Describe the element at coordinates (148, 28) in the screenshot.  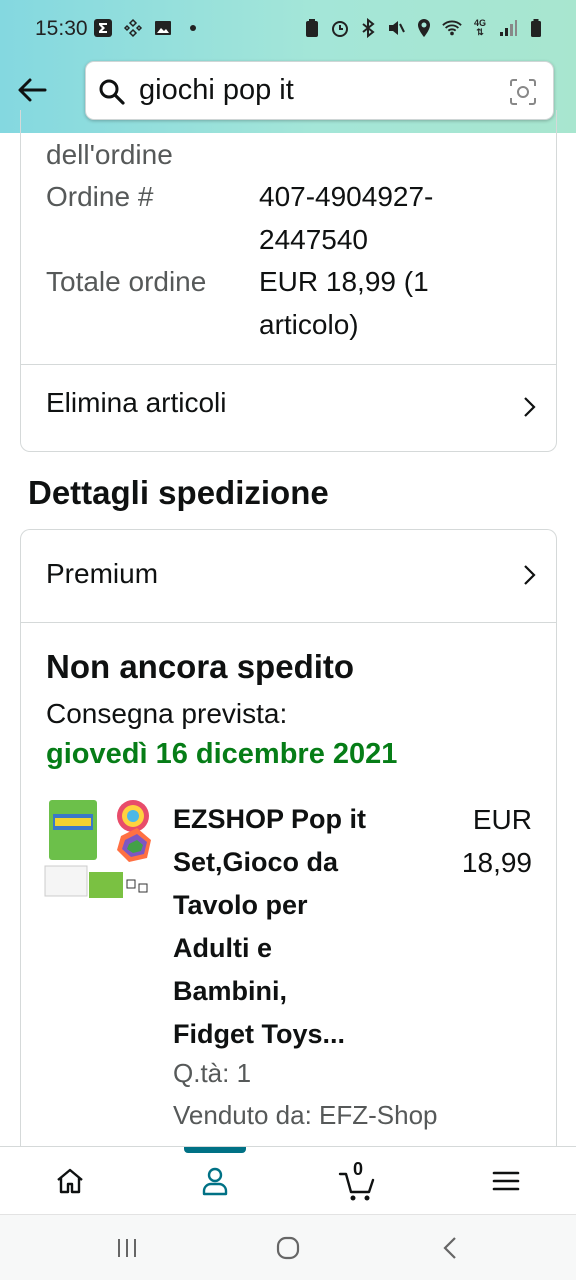
I see `status-notification-icons` at that location.